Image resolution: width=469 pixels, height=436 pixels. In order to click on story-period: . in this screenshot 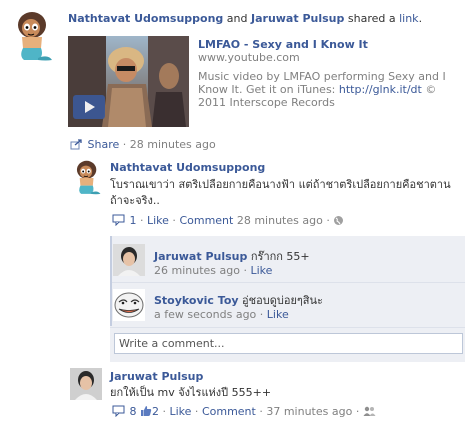, I will do `click(420, 18)`.